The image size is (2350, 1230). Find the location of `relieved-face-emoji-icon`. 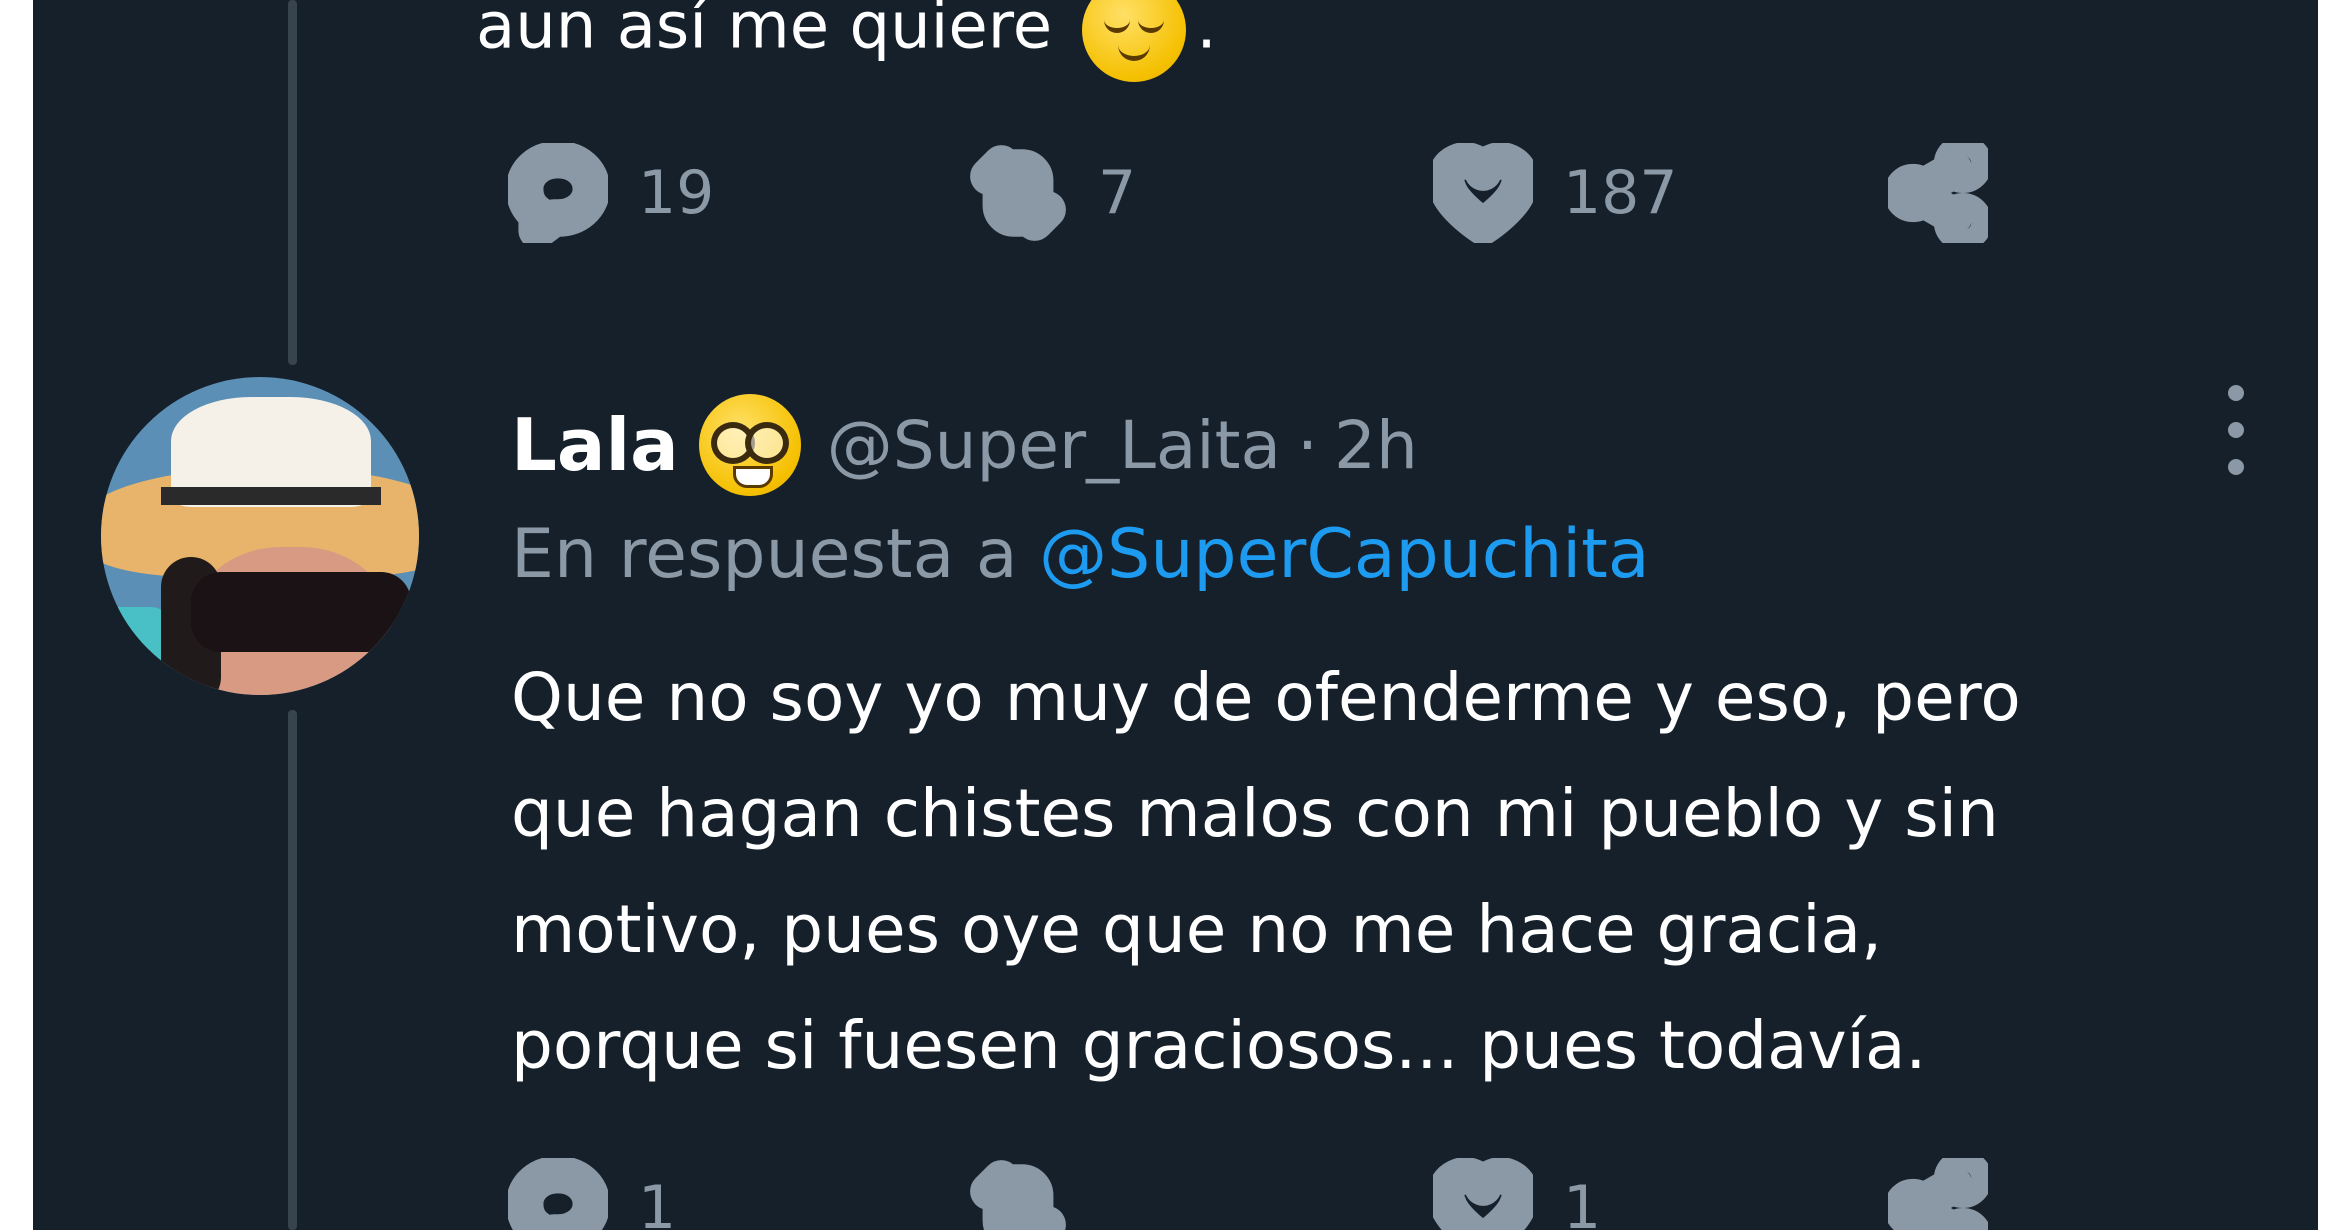

relieved-face-emoji-icon is located at coordinates (1134, 41).